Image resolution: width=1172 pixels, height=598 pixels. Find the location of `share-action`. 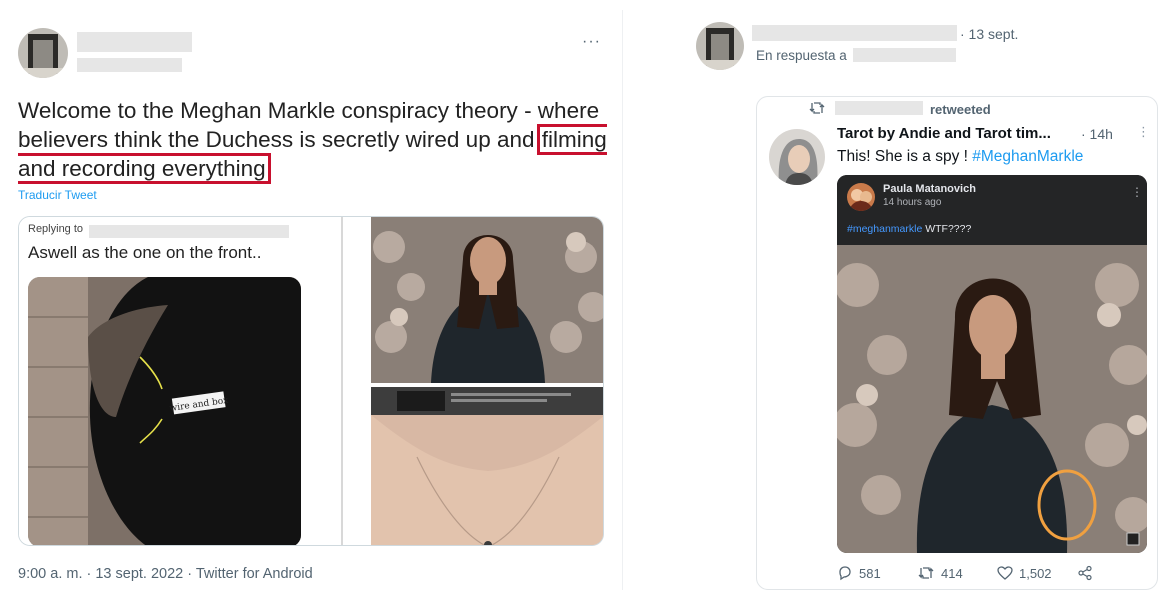

share-action is located at coordinates (1085, 573).